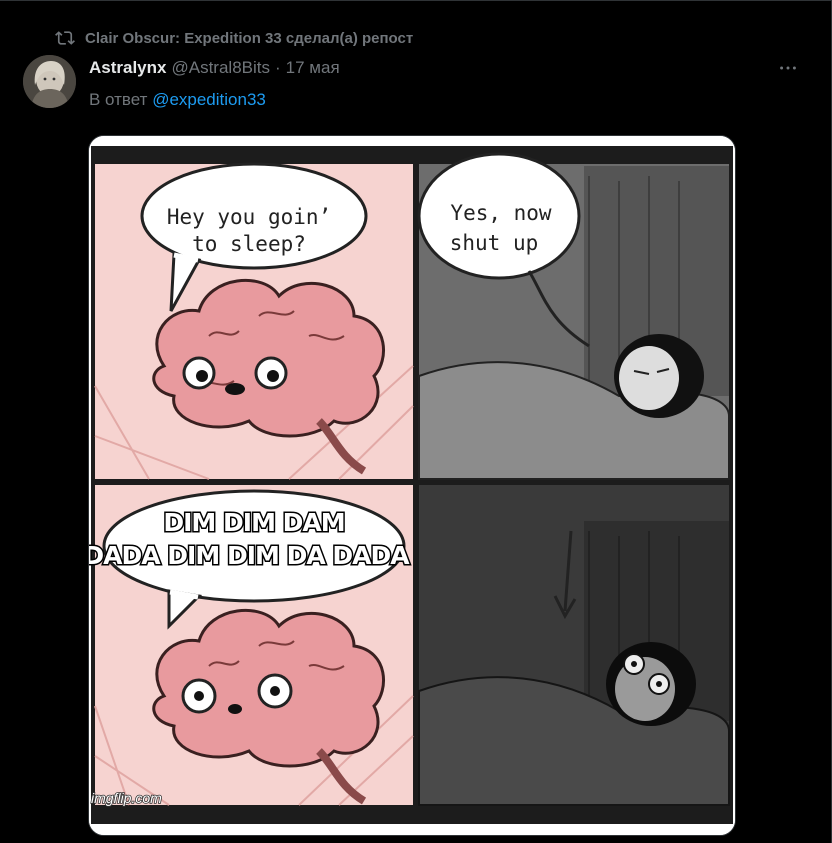 The width and height of the screenshot is (832, 843). I want to click on top-divider, so click(416, 0).